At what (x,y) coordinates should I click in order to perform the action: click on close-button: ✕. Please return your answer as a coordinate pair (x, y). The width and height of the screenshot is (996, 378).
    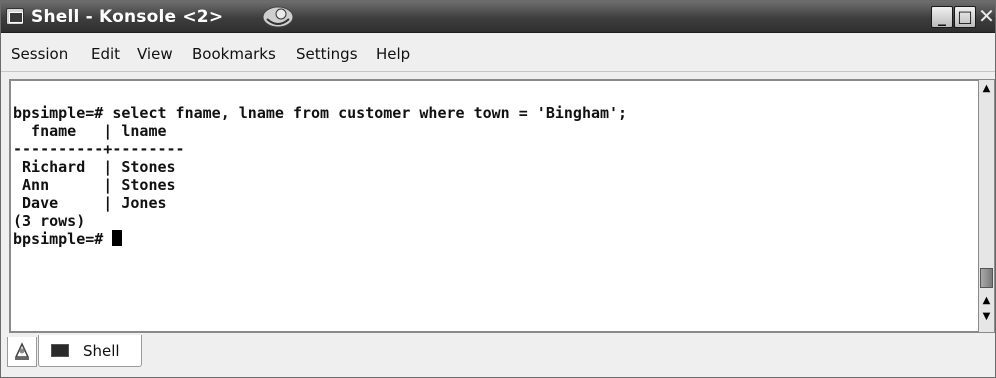
    Looking at the image, I should click on (986, 17).